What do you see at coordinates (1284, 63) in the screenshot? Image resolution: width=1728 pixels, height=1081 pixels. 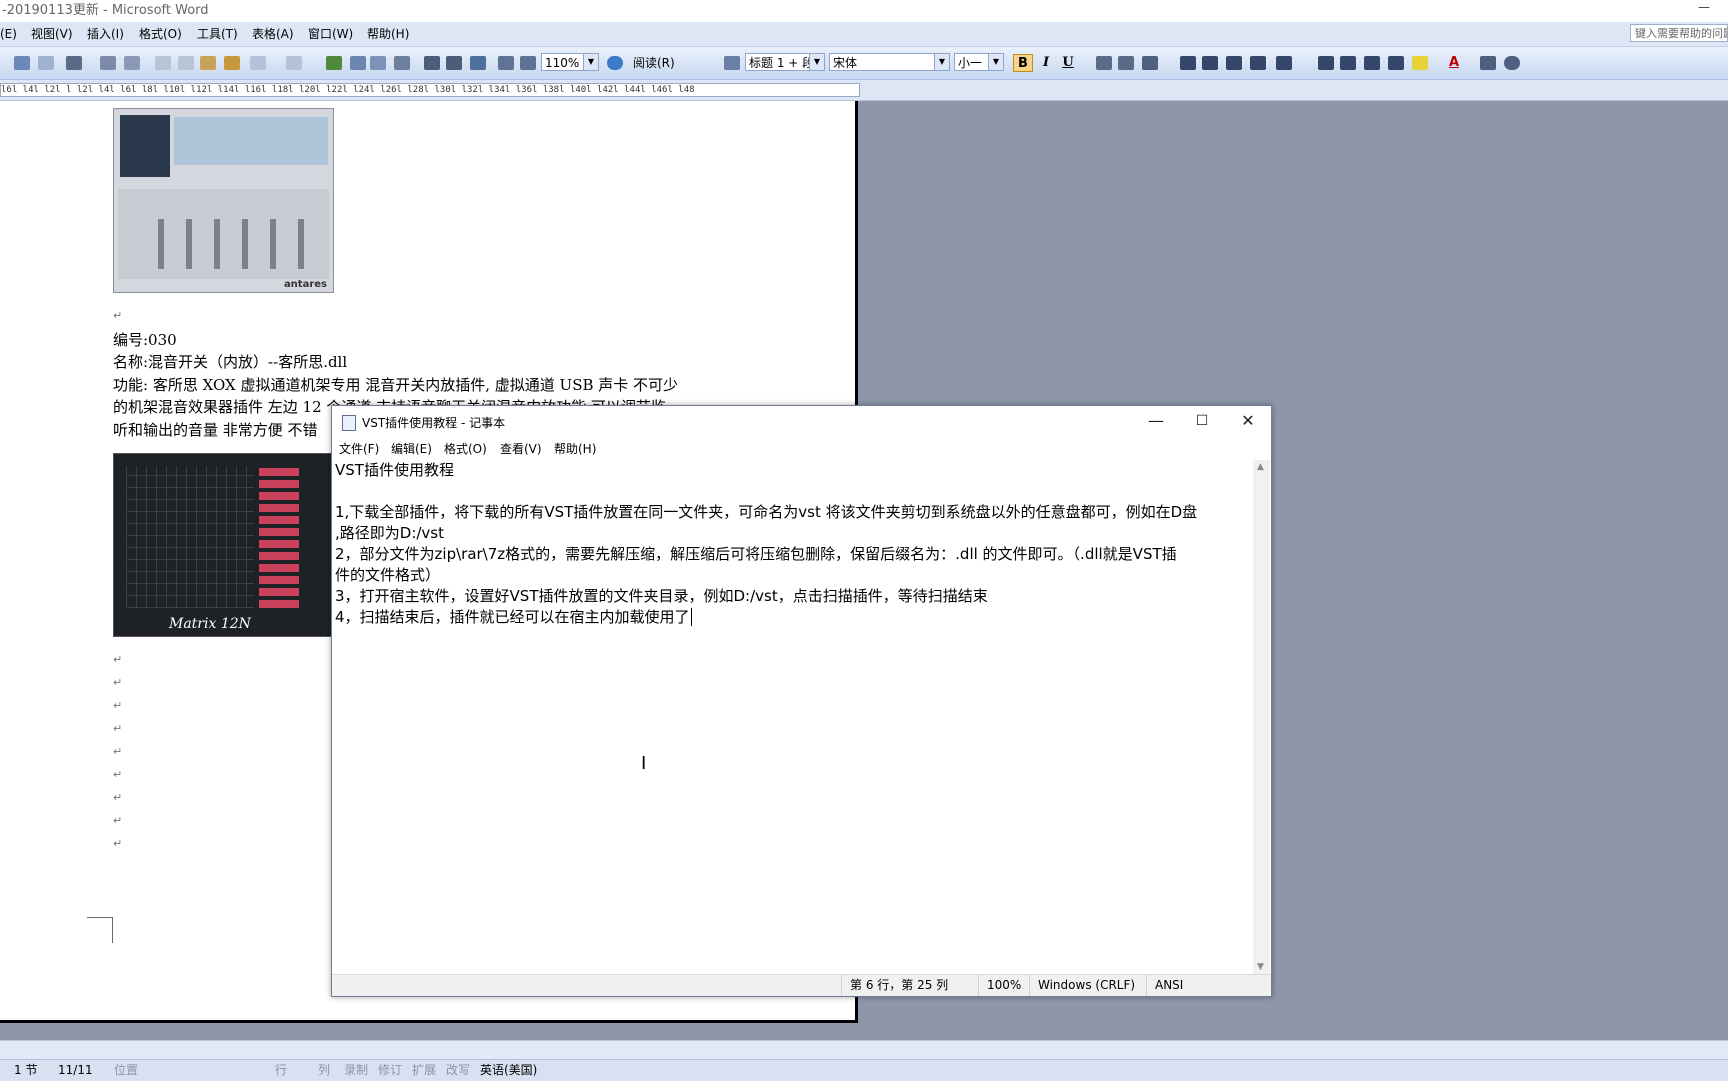 I see `line-spacing-icon` at bounding box center [1284, 63].